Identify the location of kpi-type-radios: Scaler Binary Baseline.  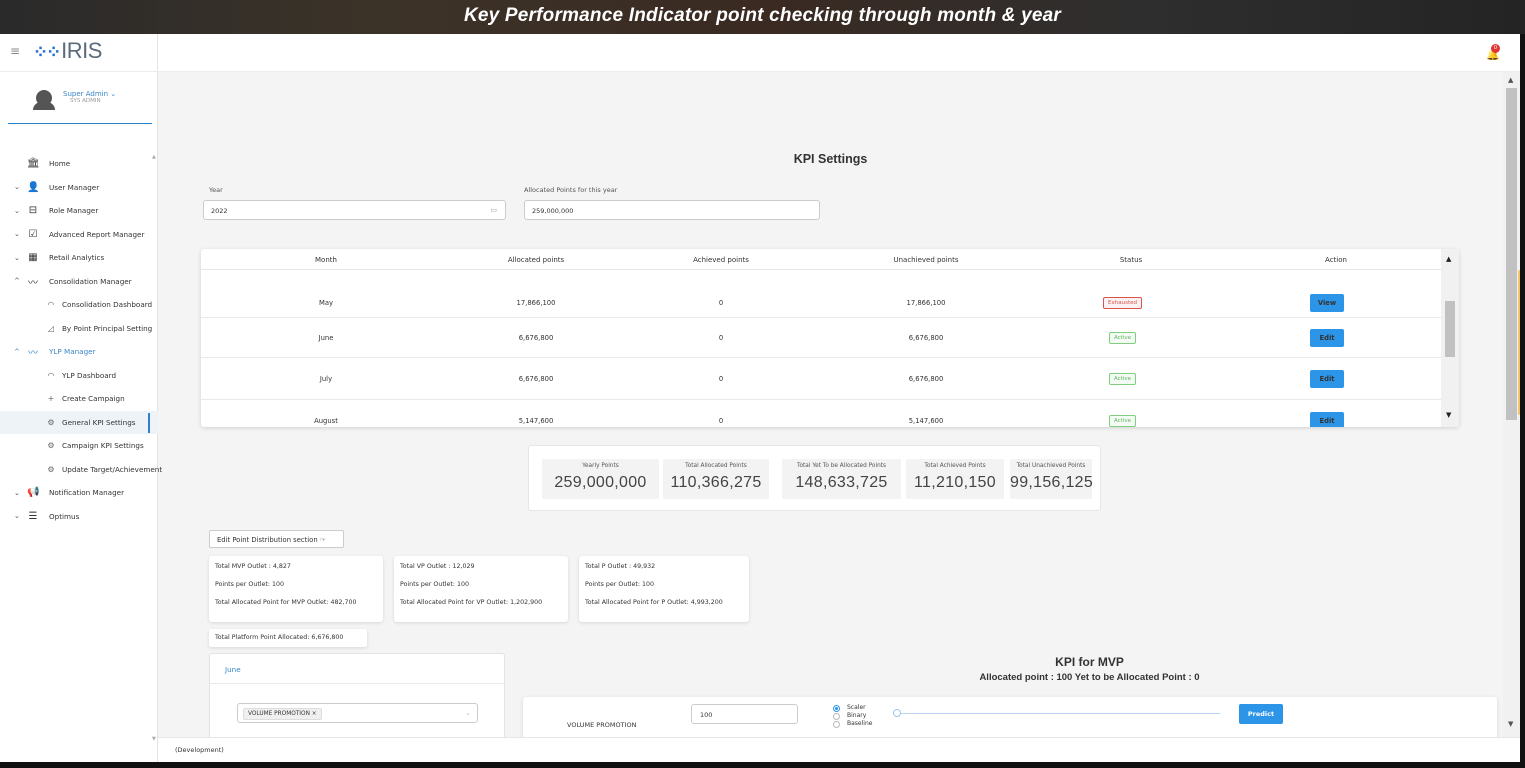
(852, 716).